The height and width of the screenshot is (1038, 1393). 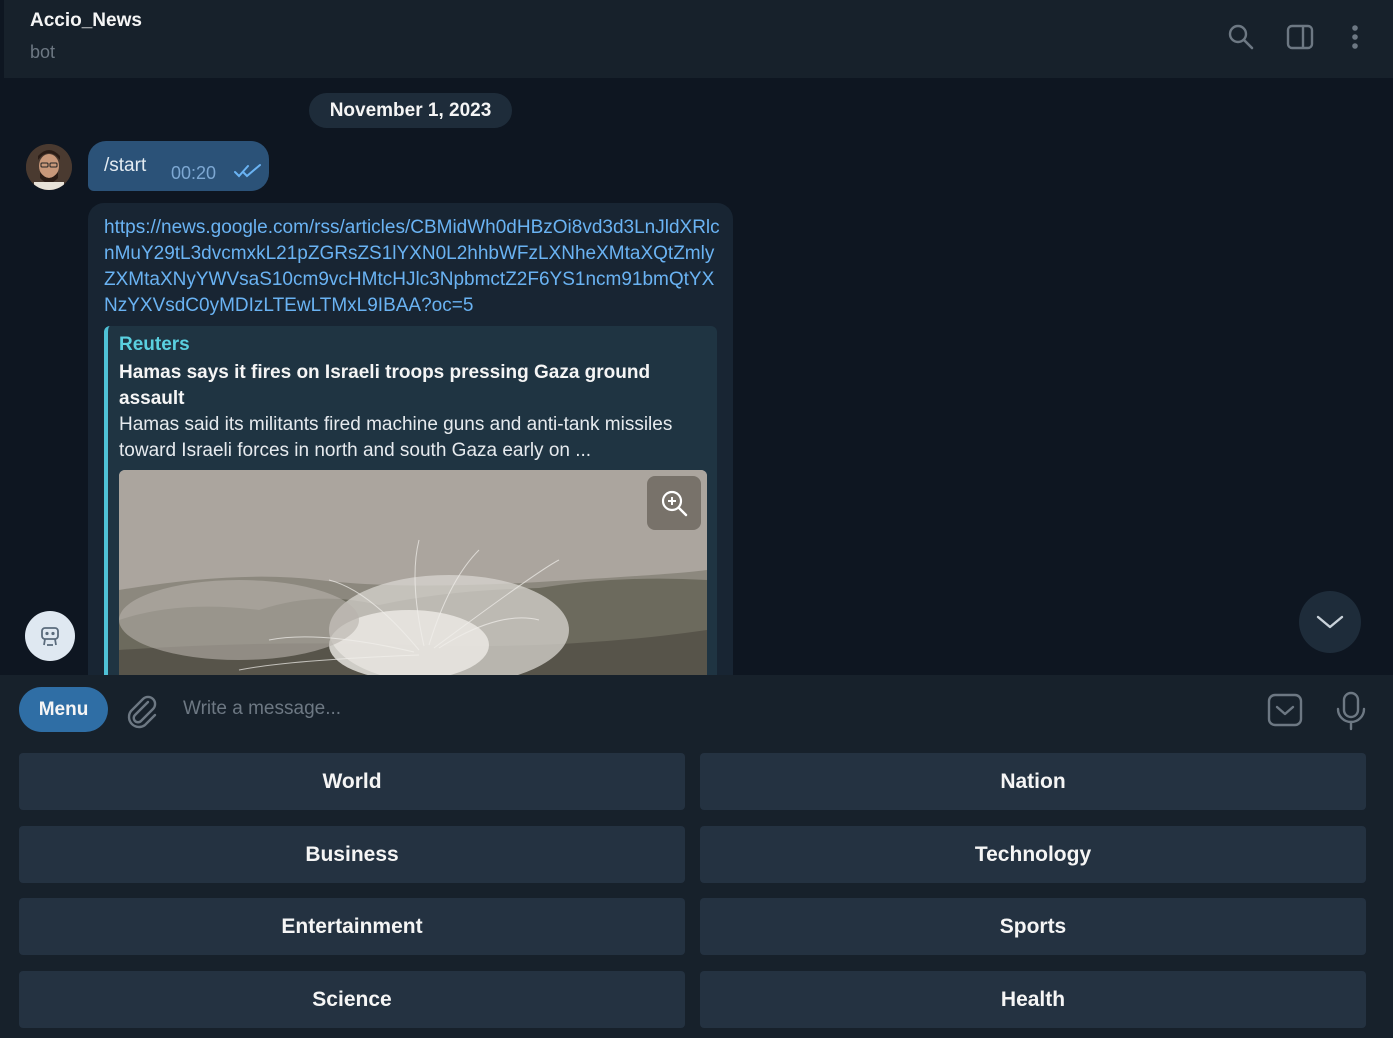 I want to click on keyboard-button-business: Business, so click(x=352, y=854).